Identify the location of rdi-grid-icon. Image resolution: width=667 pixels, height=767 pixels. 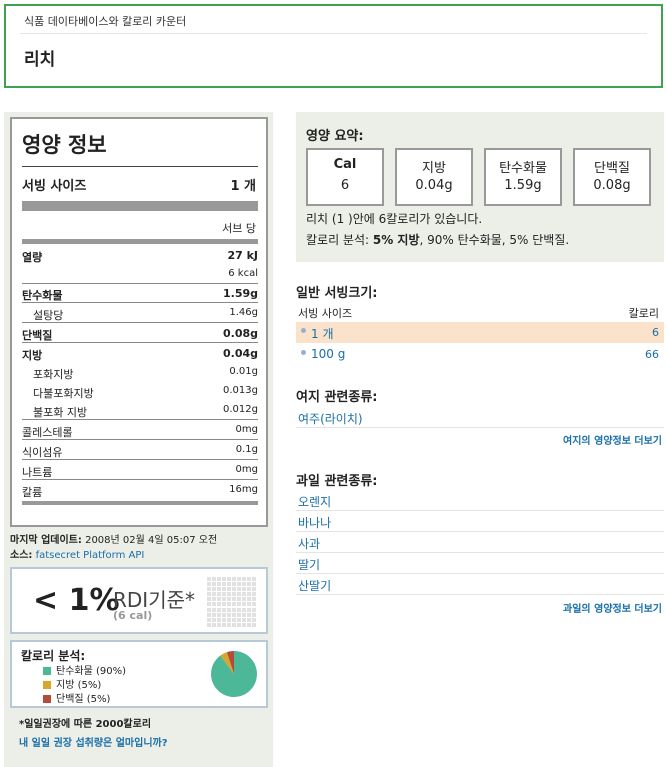
(232, 602).